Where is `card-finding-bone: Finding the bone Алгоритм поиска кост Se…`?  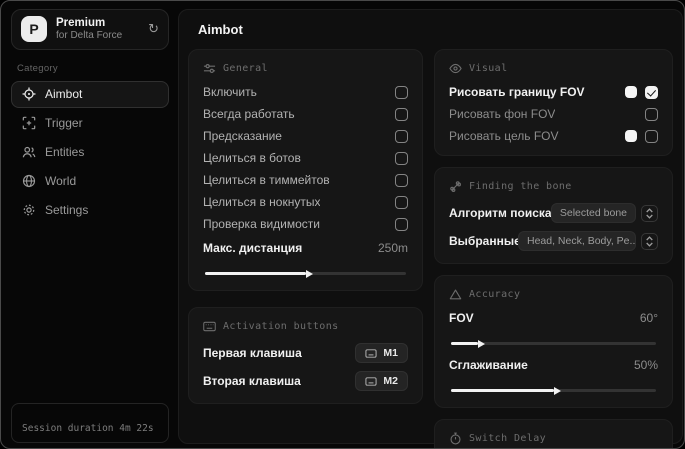
card-finding-bone: Finding the bone Алгоритм поиска кост Se… is located at coordinates (553, 215).